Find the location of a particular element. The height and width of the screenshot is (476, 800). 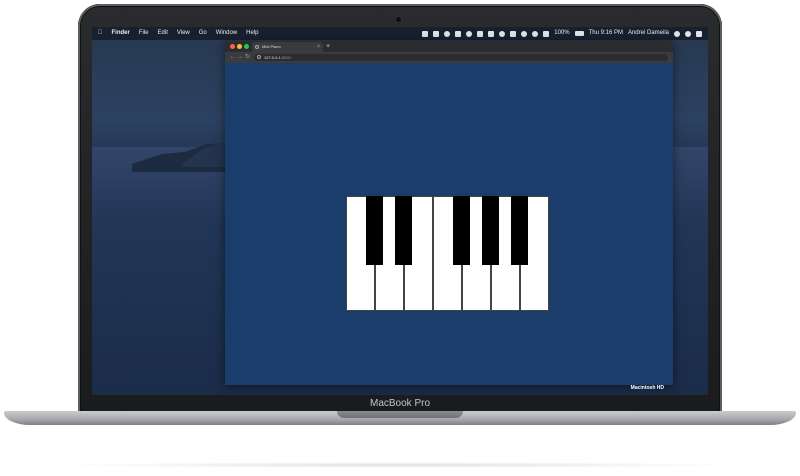

minimize-window-button is located at coordinates (239, 46).